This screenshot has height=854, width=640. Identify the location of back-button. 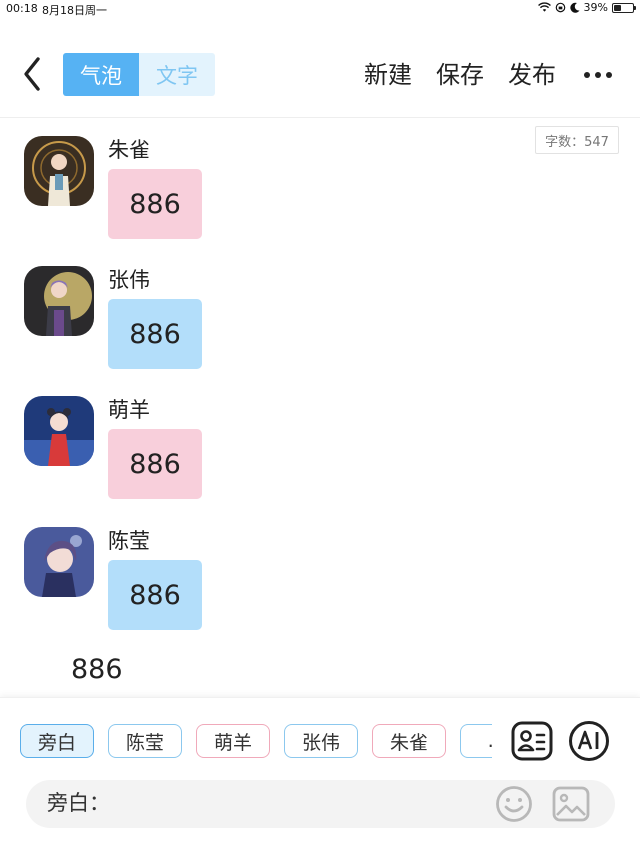
(33, 74).